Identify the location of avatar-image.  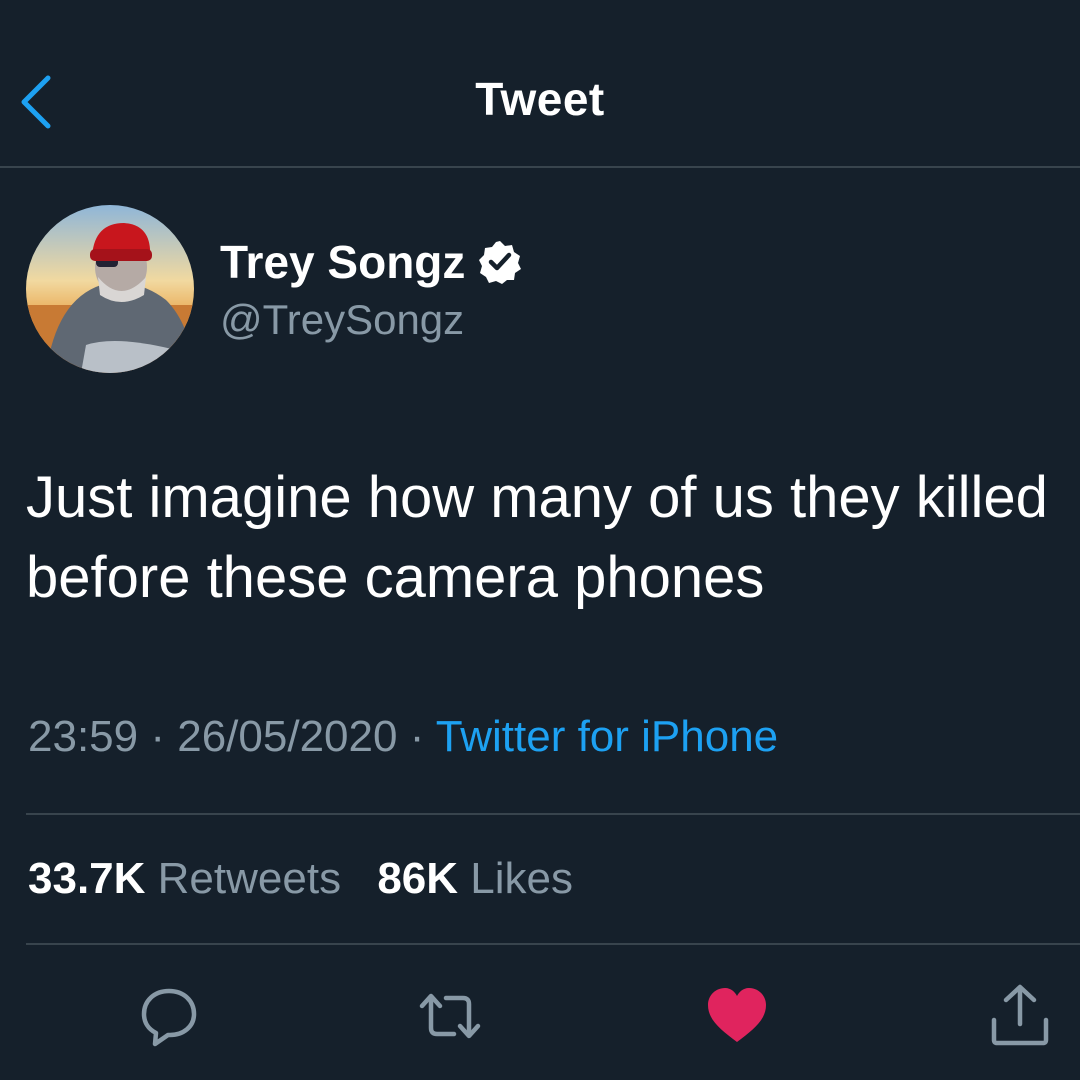
(110, 289).